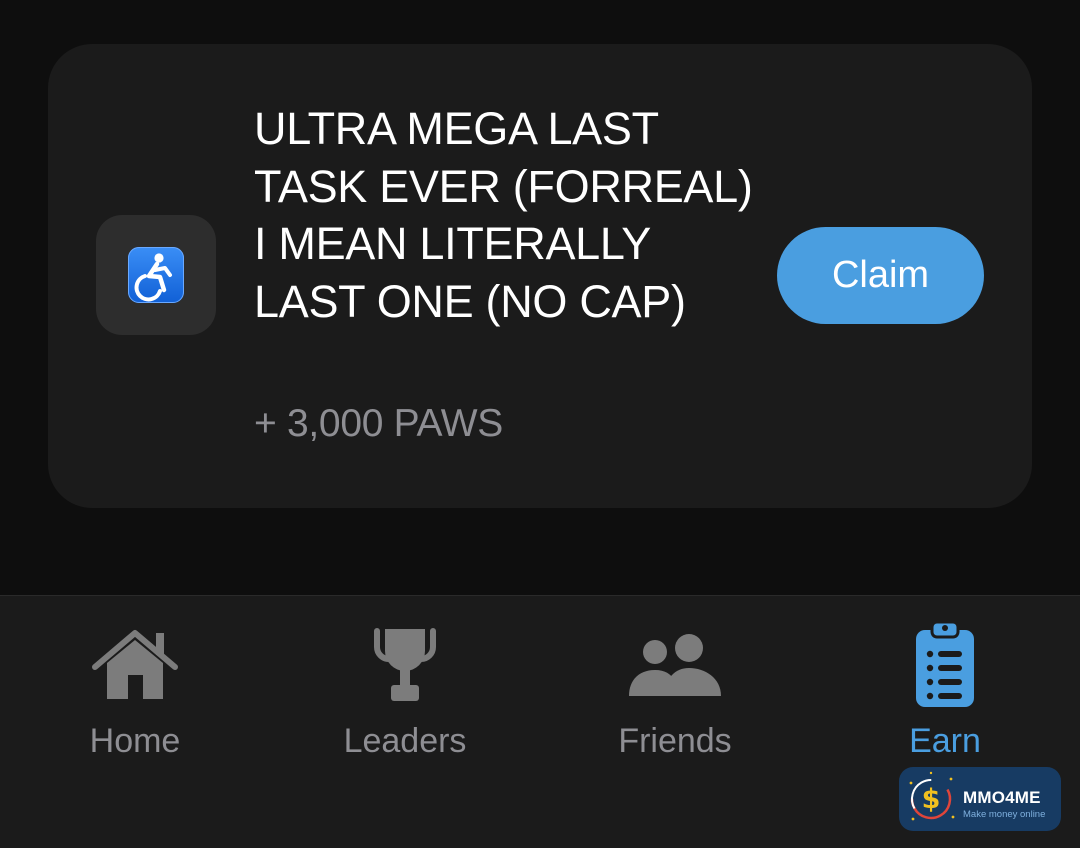 This screenshot has height=848, width=1080. Describe the element at coordinates (1004, 814) in the screenshot. I see `watermark-tagline: Make money online` at that location.